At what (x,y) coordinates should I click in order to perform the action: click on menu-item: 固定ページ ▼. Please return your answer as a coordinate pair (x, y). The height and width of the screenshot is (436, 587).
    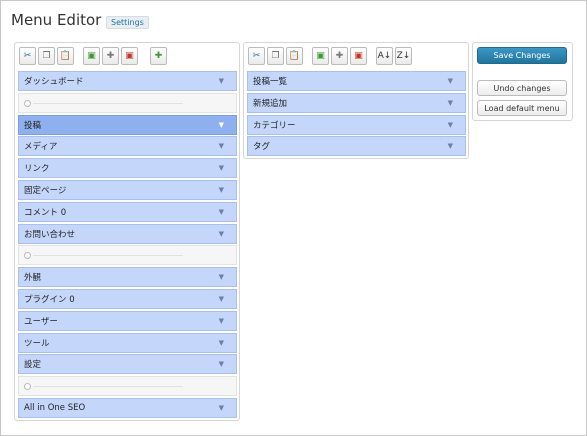
    Looking at the image, I should click on (127, 190).